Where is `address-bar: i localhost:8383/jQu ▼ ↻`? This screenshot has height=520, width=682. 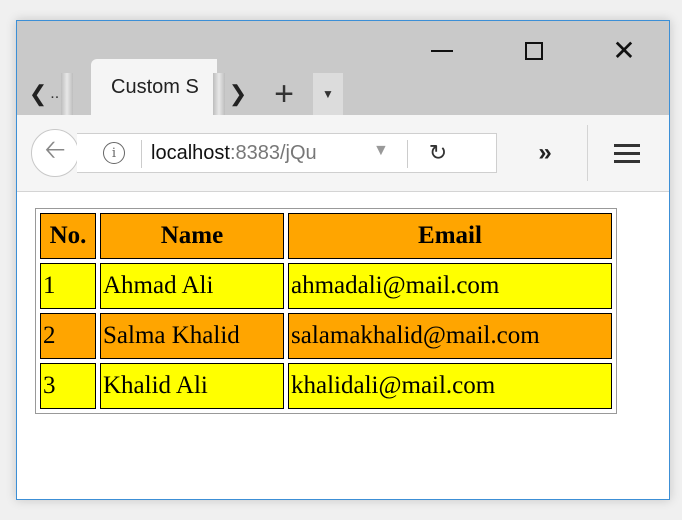 address-bar: i localhost:8383/jQu ▼ ↻ is located at coordinates (287, 153).